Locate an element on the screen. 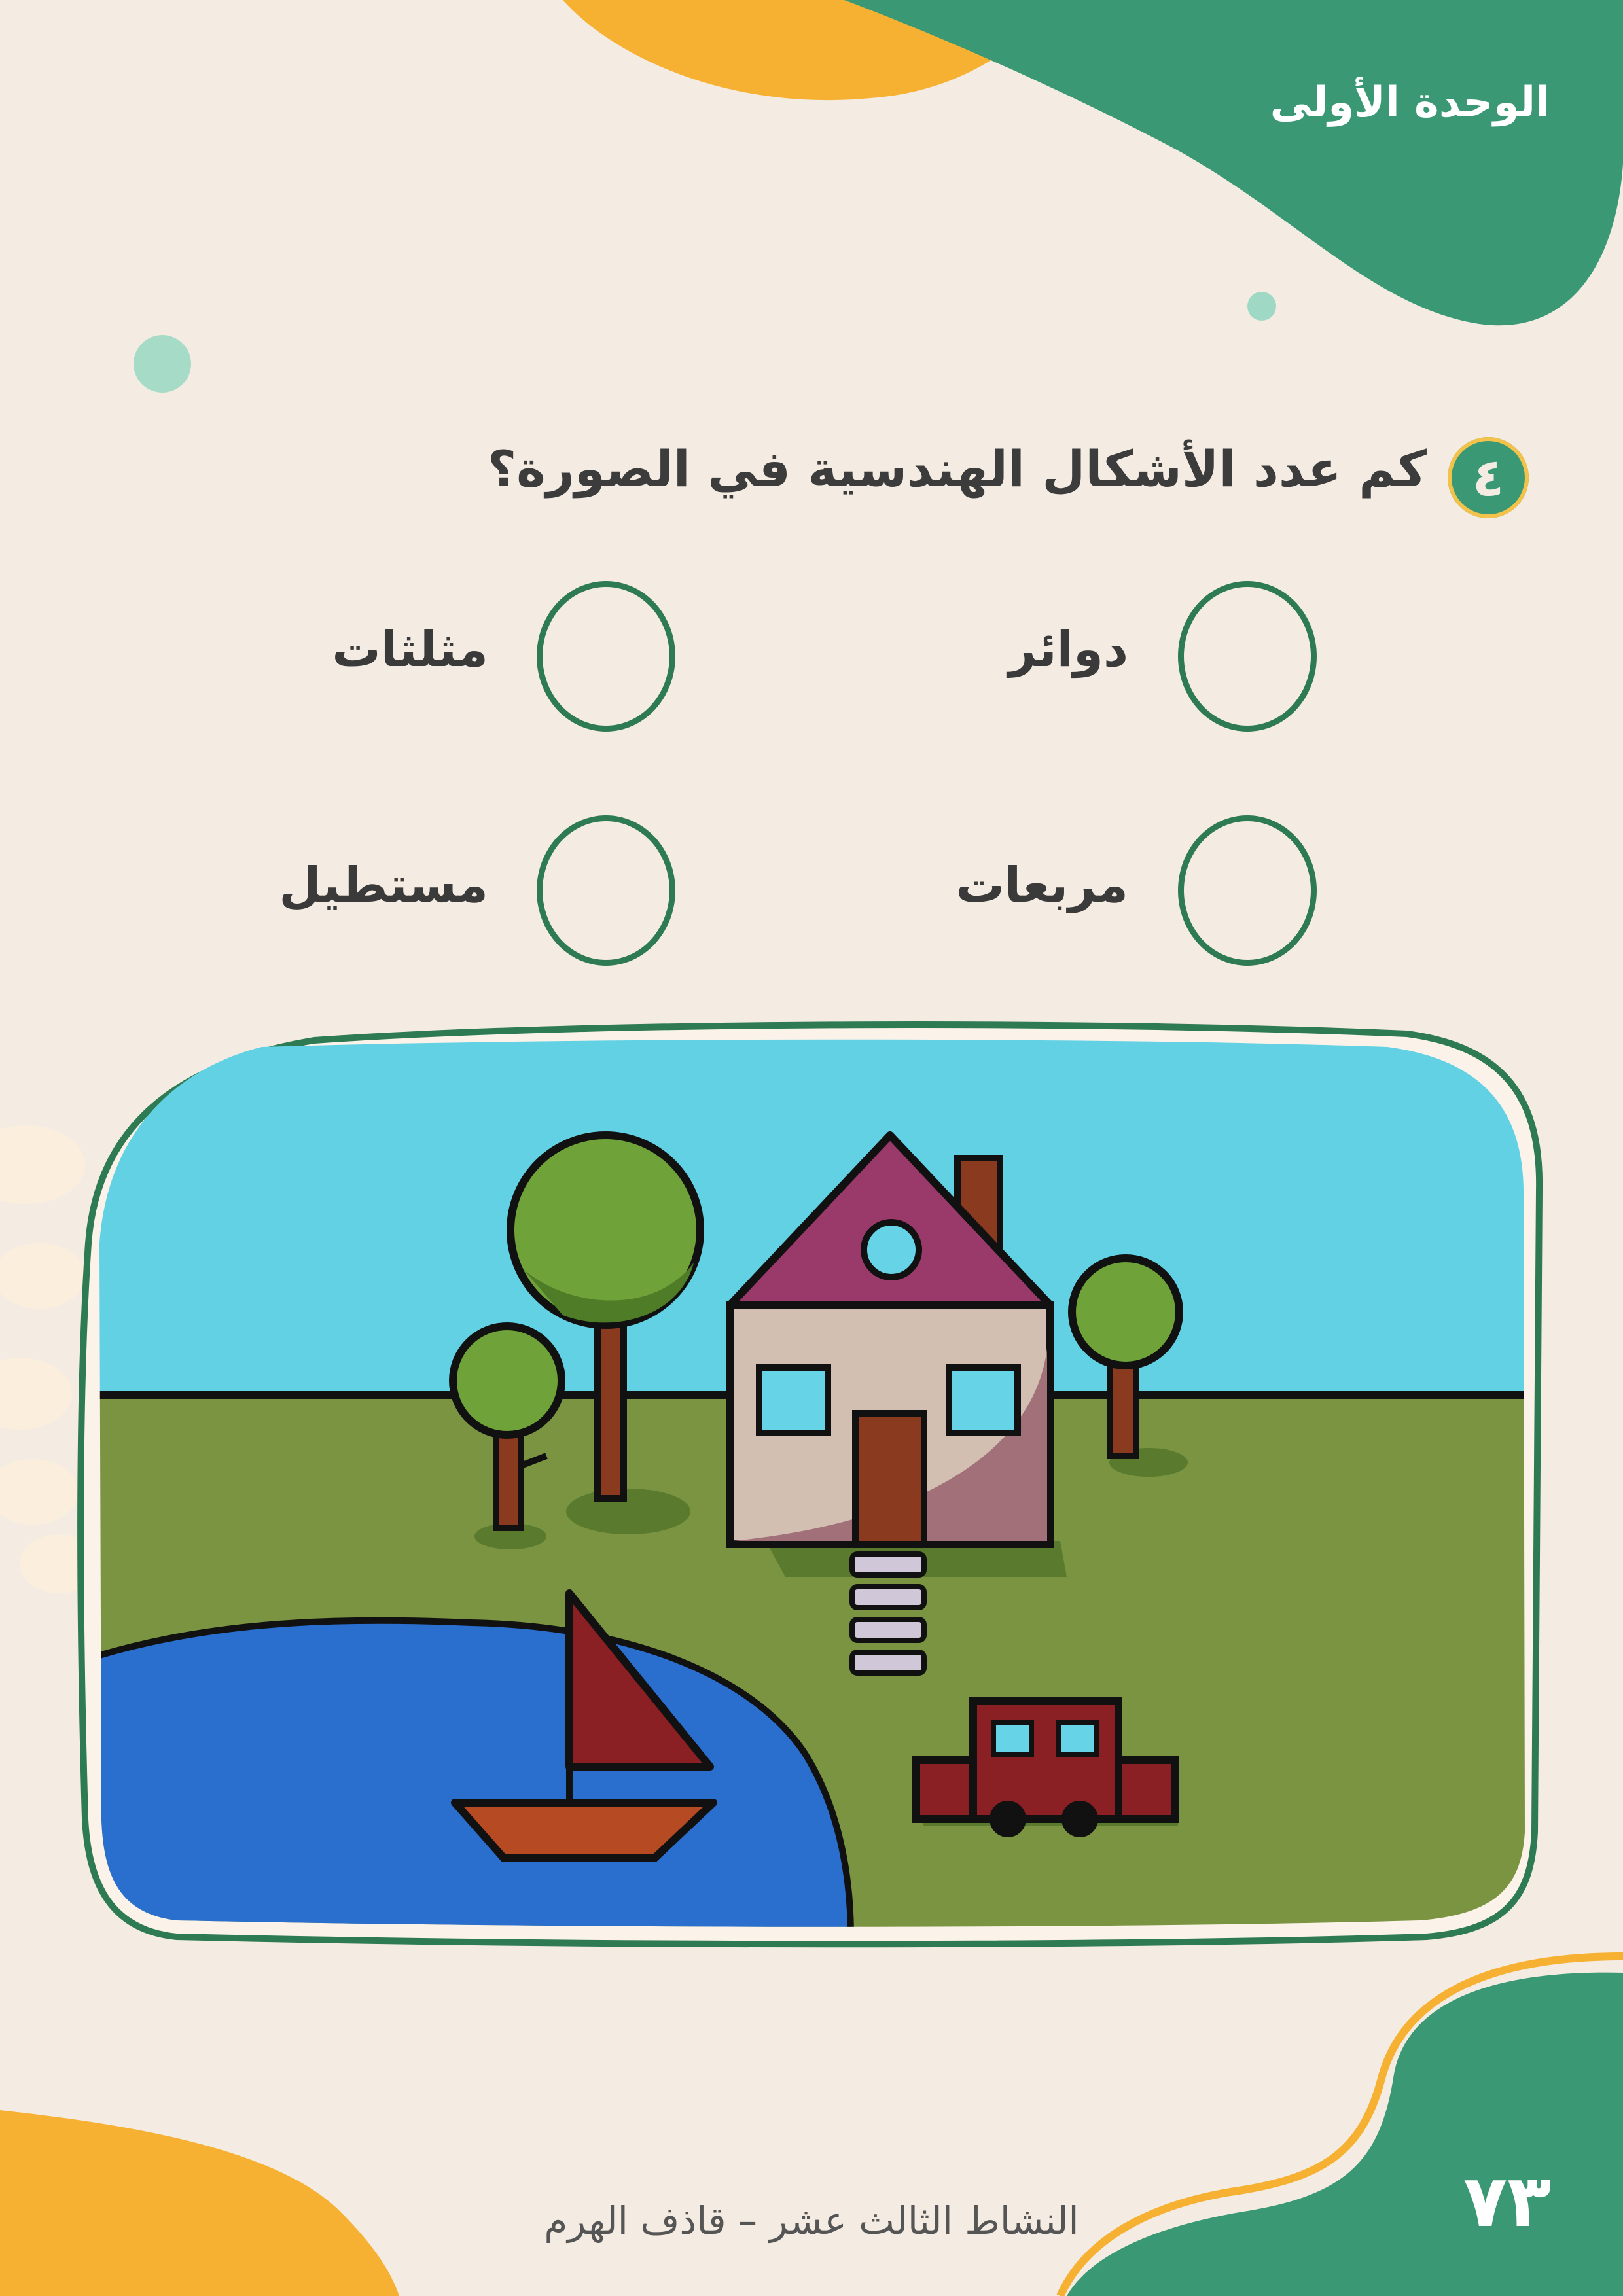 The image size is (1623, 2296). footer-activity-text: النشاط الثالث عشر – قاذف الهرم is located at coordinates (811, 2221).